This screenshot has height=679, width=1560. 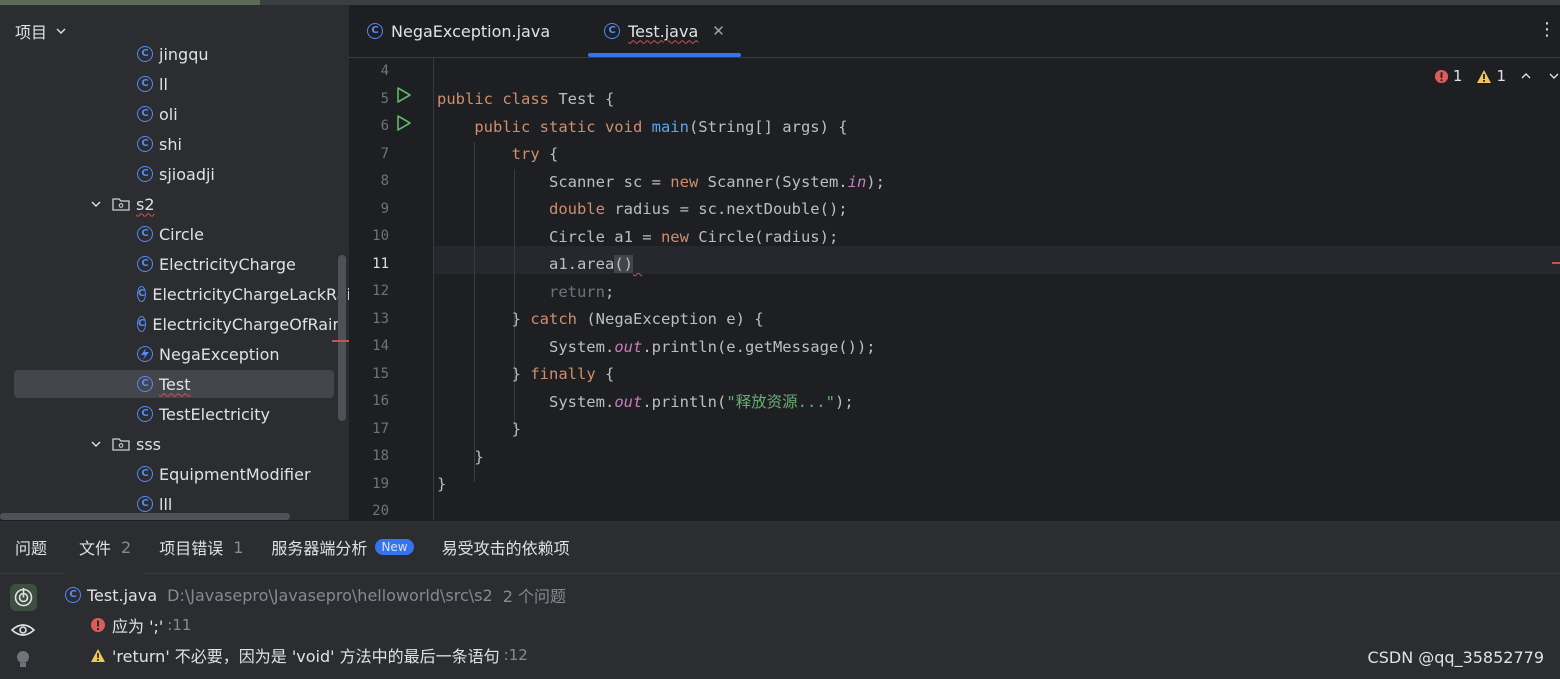 I want to click on tree-item-test: C Test, so click(x=170, y=384).